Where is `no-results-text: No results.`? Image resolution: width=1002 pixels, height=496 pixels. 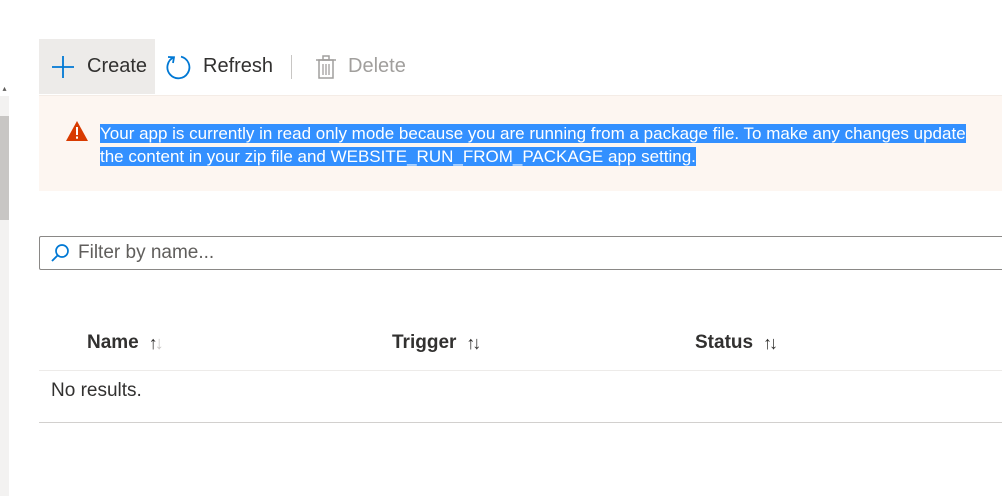 no-results-text: No results. is located at coordinates (96, 390).